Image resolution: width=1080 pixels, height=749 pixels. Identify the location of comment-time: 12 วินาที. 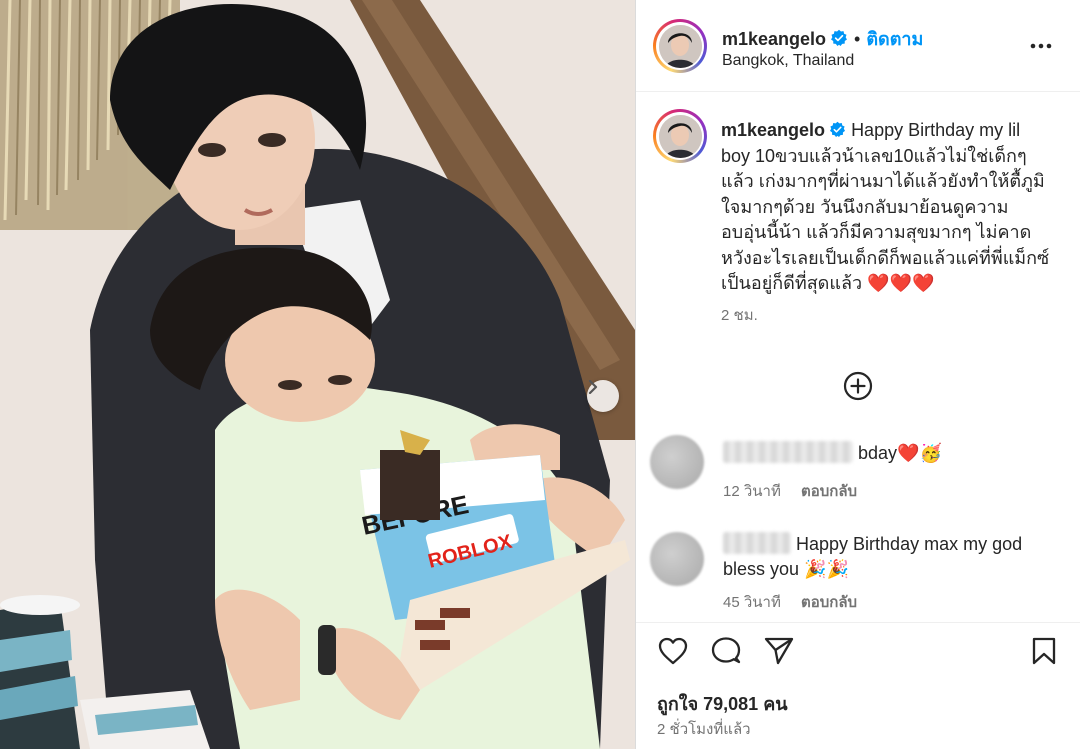
(752, 491).